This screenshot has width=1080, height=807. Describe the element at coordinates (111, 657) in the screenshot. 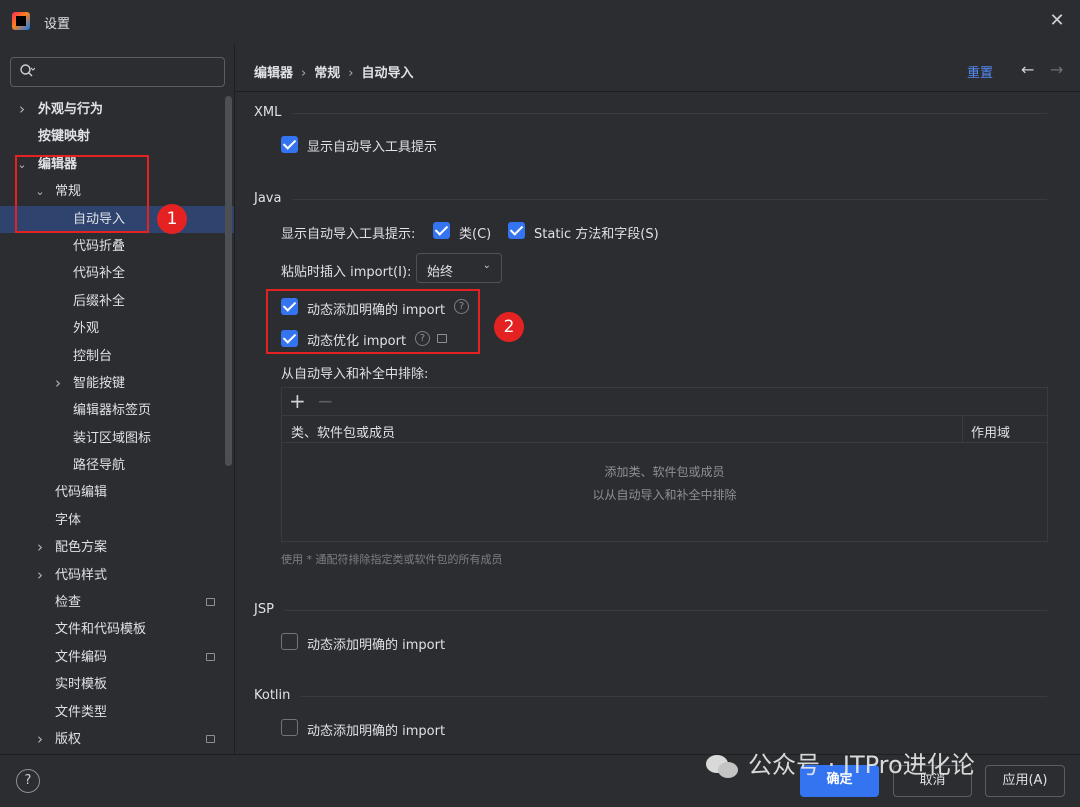

I see `sidebar-item: 文件编码` at that location.